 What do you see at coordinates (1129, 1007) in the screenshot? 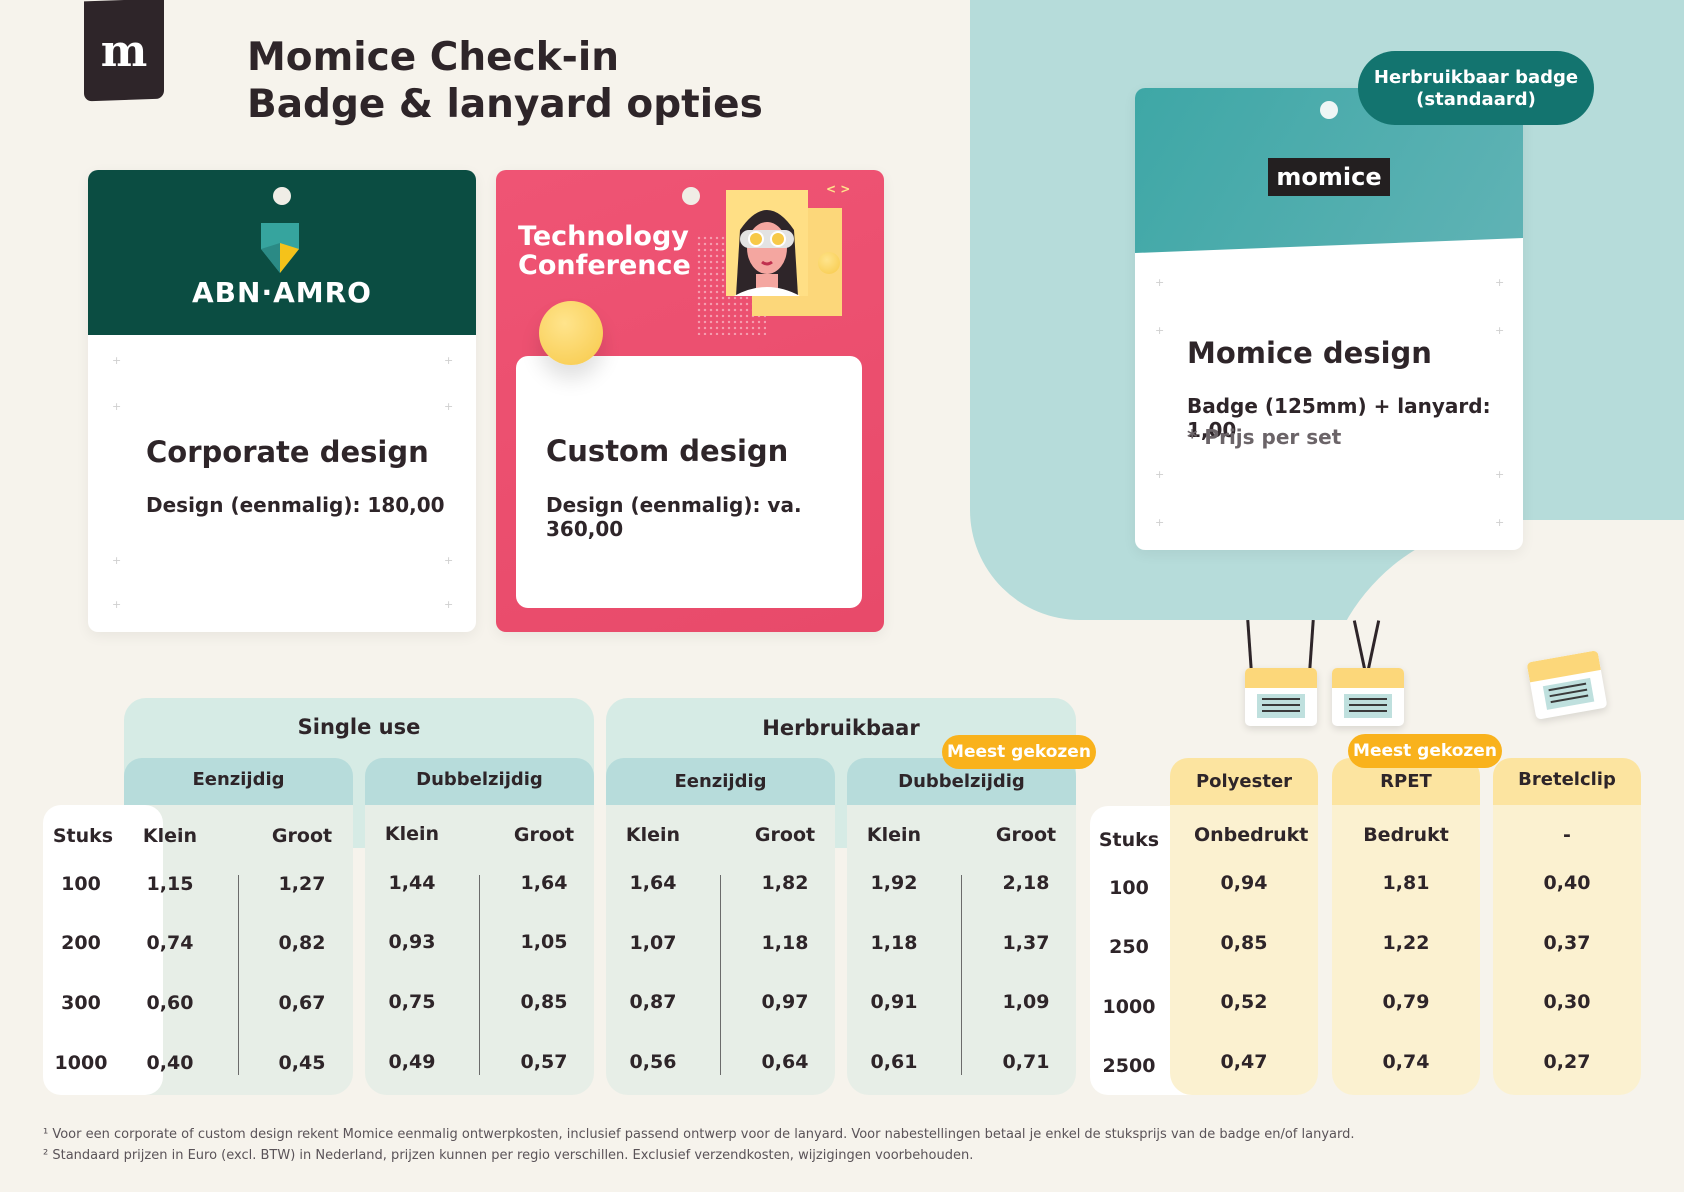
I see `qty-cell: 1000` at bounding box center [1129, 1007].